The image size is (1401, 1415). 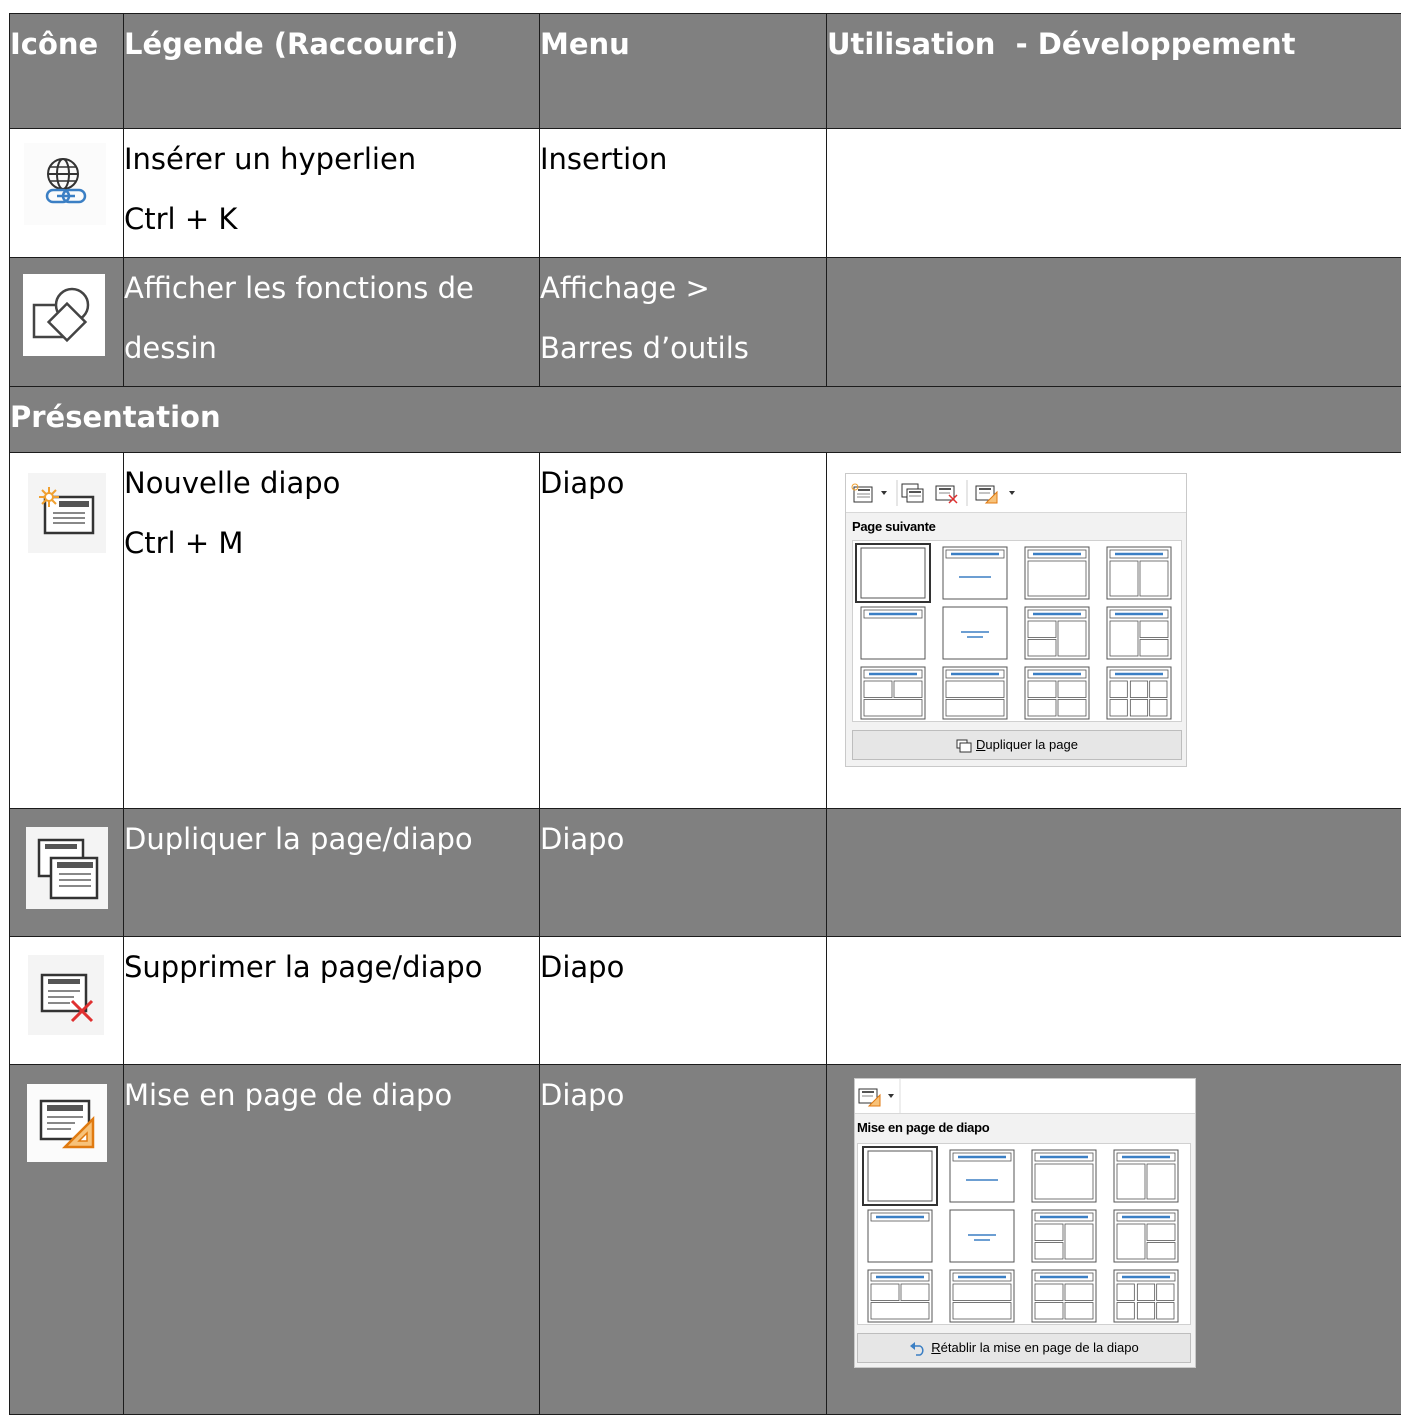 I want to click on new-slide-icon, so click(x=67, y=513).